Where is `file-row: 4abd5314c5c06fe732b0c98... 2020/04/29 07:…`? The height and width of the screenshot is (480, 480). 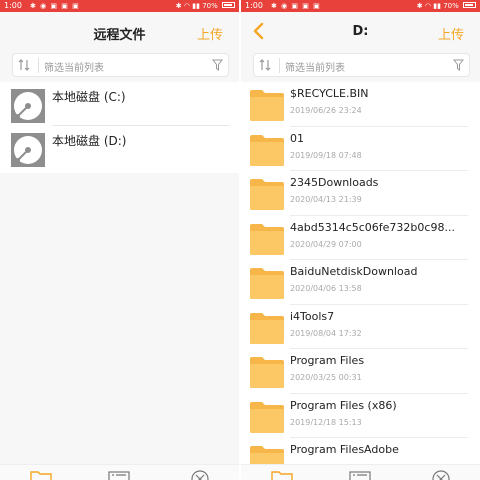
file-row: 4abd5314c5c06fe732b0c98... 2020/04/29 07:… is located at coordinates (360, 237).